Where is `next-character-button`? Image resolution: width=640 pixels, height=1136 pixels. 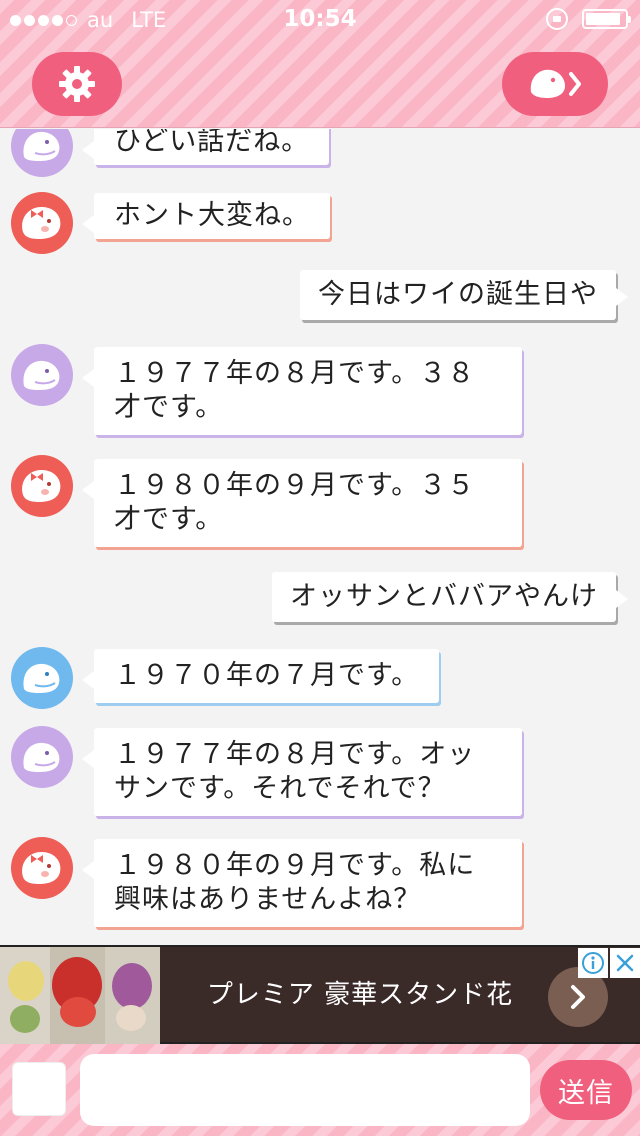
next-character-button is located at coordinates (555, 84).